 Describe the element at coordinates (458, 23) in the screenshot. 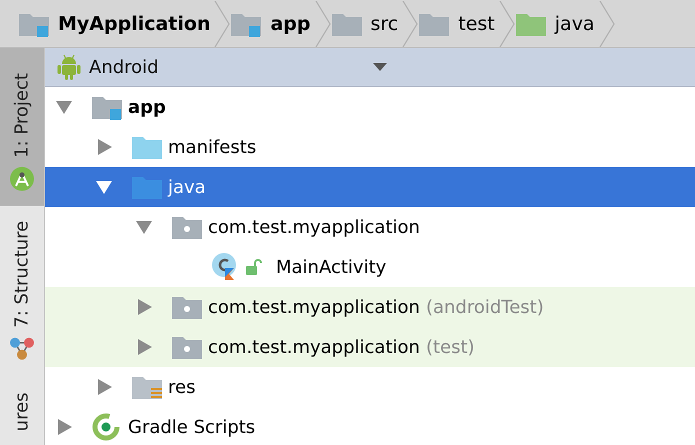

I see `breadcrumb-item: test` at that location.